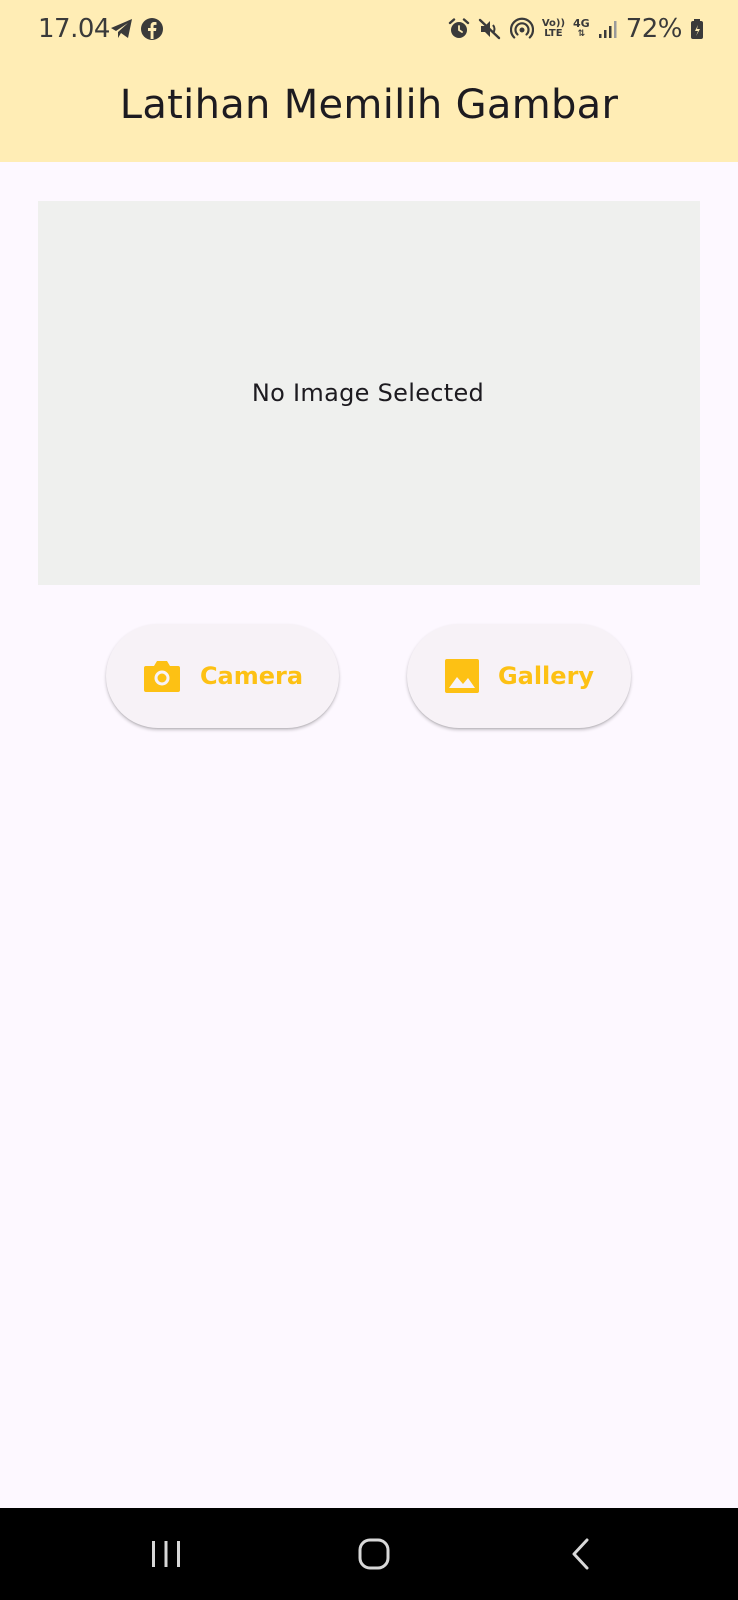 The width and height of the screenshot is (738, 1600). I want to click on camera-icon, so click(162, 676).